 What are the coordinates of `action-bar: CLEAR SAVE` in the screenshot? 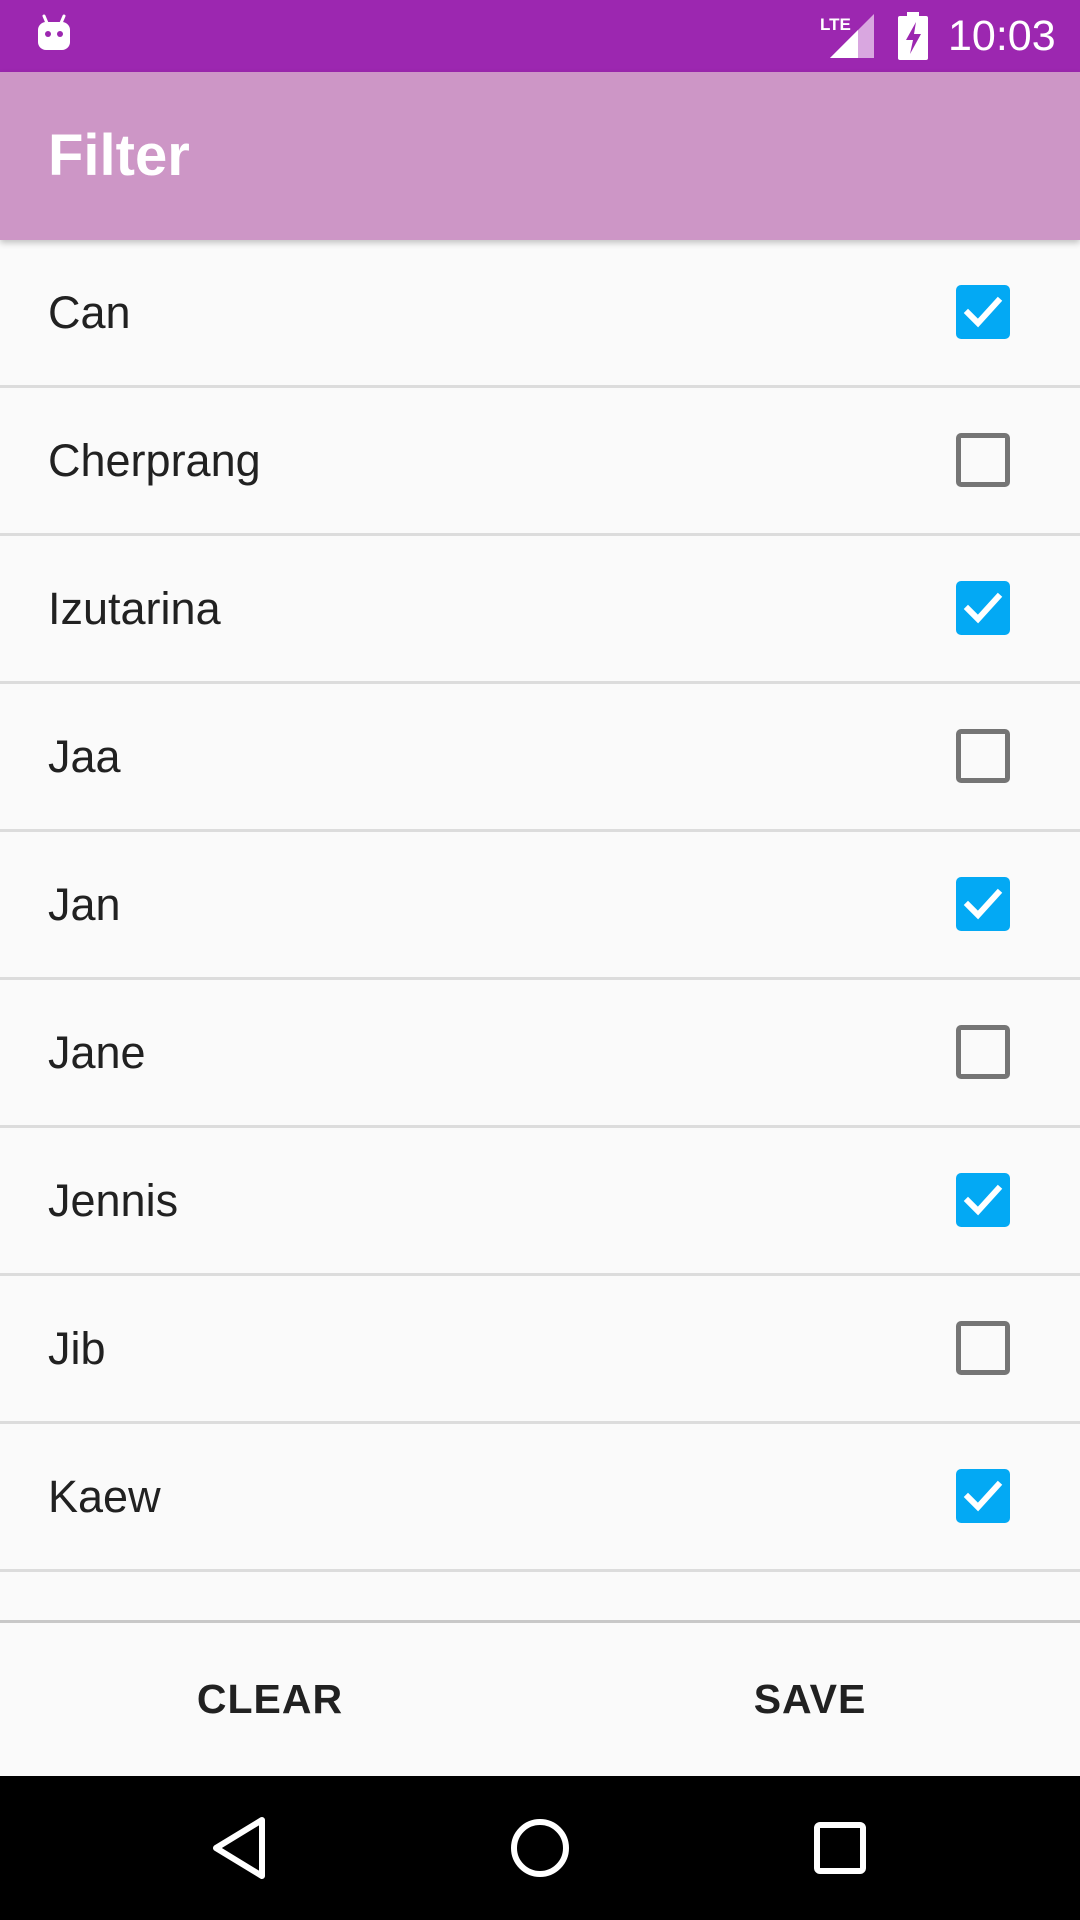 It's located at (540, 1698).